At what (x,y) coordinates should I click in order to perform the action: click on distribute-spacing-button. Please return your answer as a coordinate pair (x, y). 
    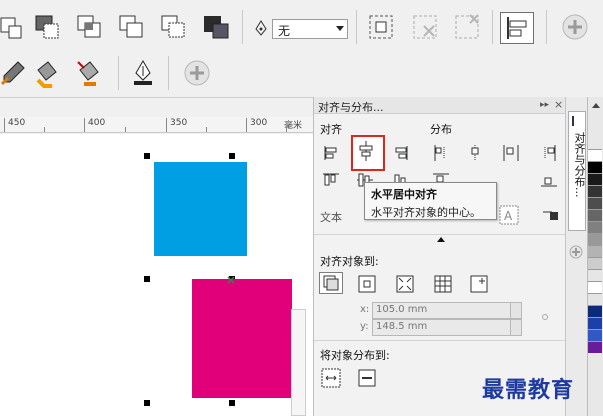
    Looking at the image, I should click on (511, 153).